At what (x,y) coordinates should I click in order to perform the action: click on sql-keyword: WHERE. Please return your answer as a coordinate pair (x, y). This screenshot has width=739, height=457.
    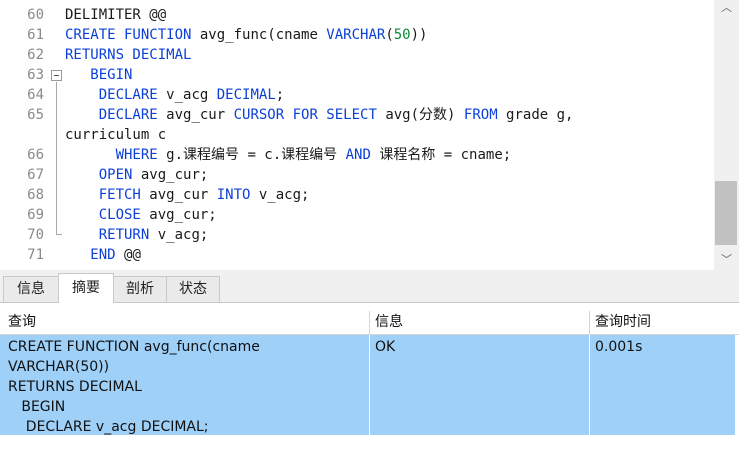
    Looking at the image, I should click on (136, 155).